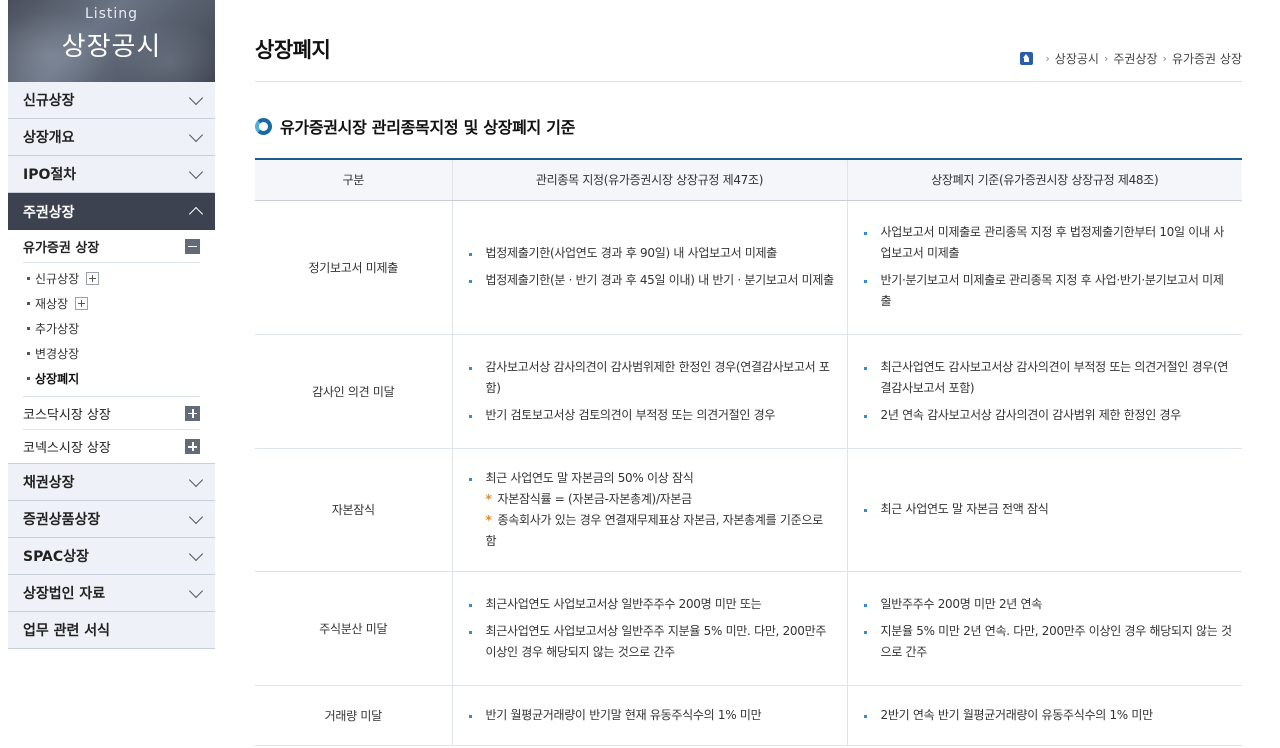  What do you see at coordinates (49, 483) in the screenshot?
I see `sidebar-item-label: 채권상장` at bounding box center [49, 483].